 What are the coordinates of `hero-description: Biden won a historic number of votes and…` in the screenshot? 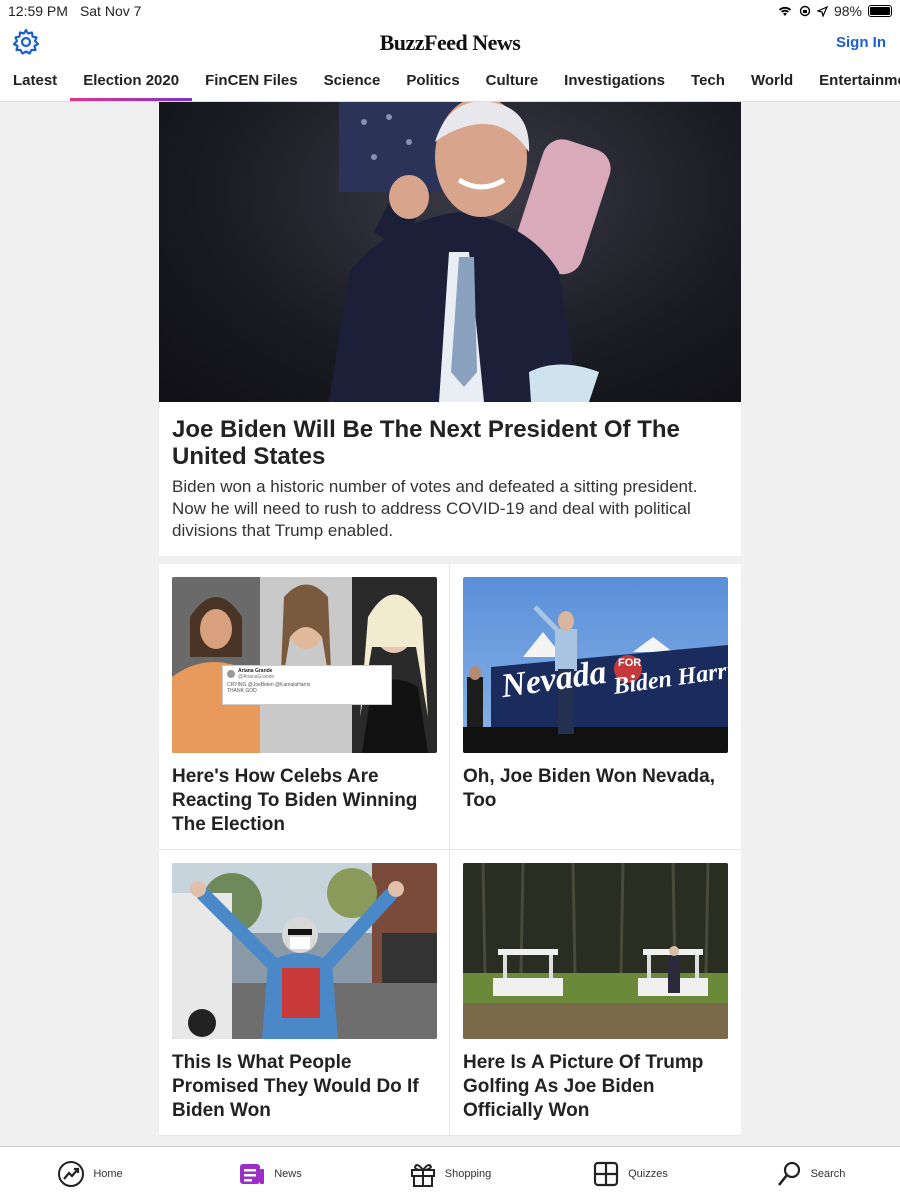 It's located at (435, 508).